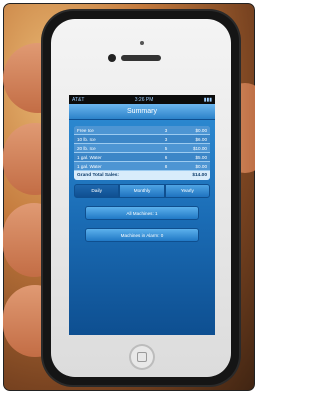 The image size is (320, 394). I want to click on table-row: Free Ice 3 $0.00, so click(142, 130).